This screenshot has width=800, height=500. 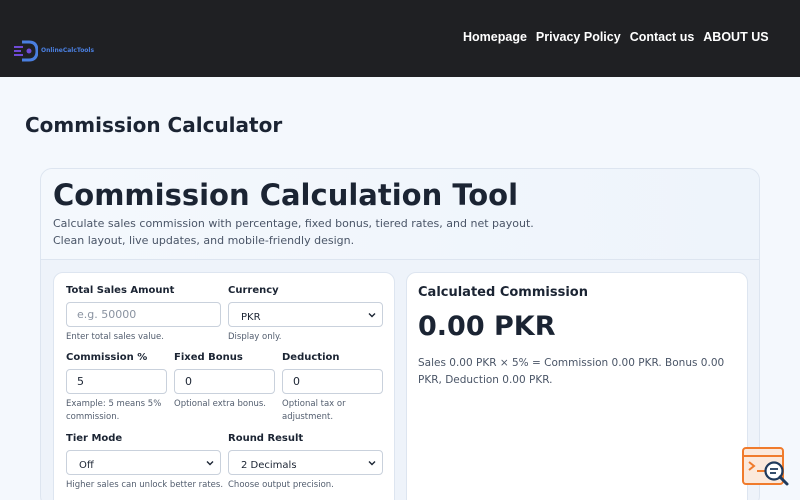 What do you see at coordinates (253, 290) in the screenshot?
I see `currency-label: Currency` at bounding box center [253, 290].